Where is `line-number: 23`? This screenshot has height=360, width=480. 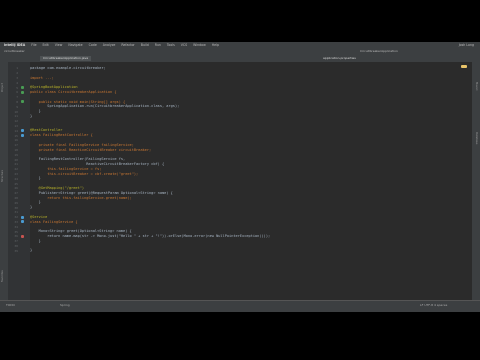 line-number: 23 is located at coordinates (16, 174).